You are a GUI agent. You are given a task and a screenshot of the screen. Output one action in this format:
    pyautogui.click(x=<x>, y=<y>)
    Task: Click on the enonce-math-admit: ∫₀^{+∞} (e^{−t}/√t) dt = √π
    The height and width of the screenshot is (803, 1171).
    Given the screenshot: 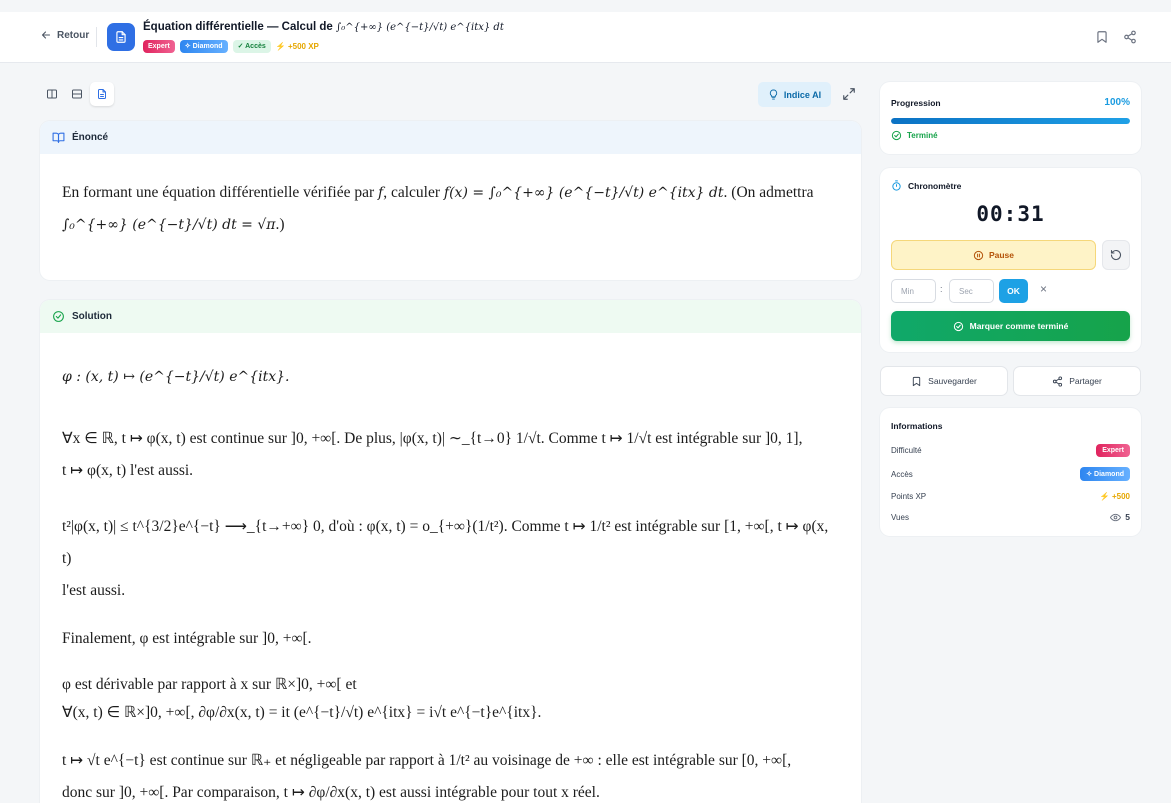 What is the action you would take?
    pyautogui.click(x=169, y=225)
    